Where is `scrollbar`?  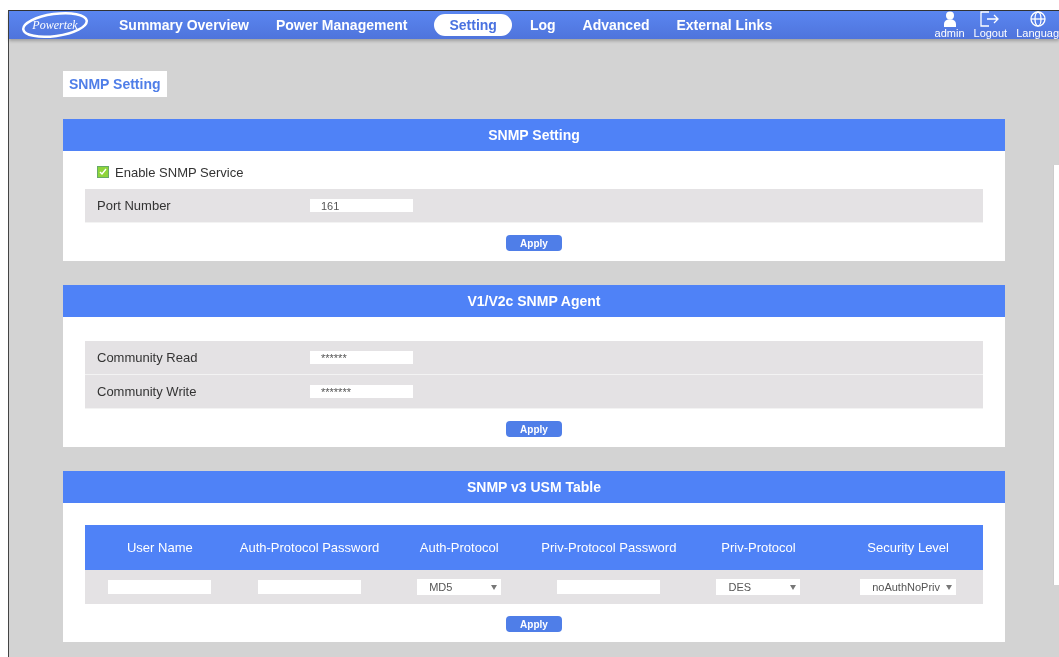
scrollbar is located at coordinates (1056, 375).